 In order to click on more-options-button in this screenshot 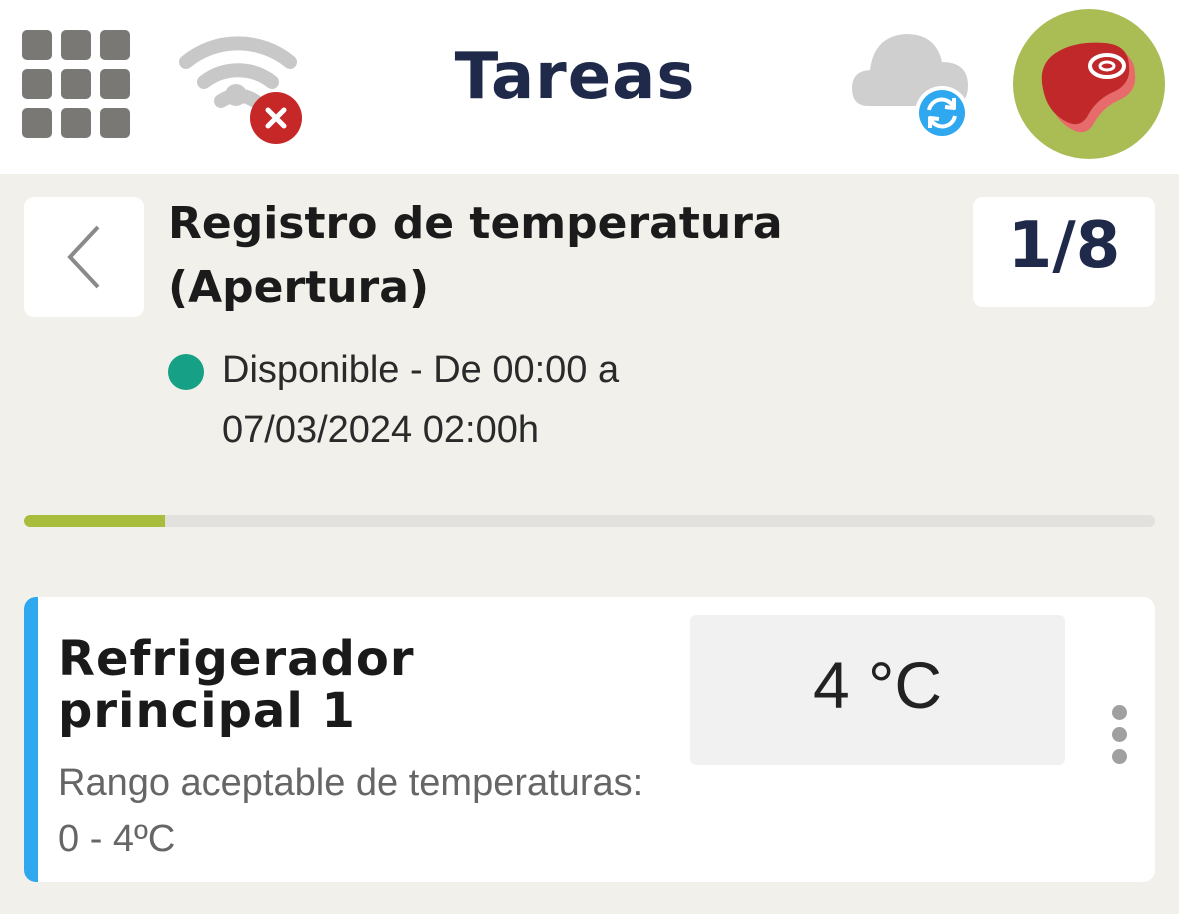, I will do `click(1119, 737)`.